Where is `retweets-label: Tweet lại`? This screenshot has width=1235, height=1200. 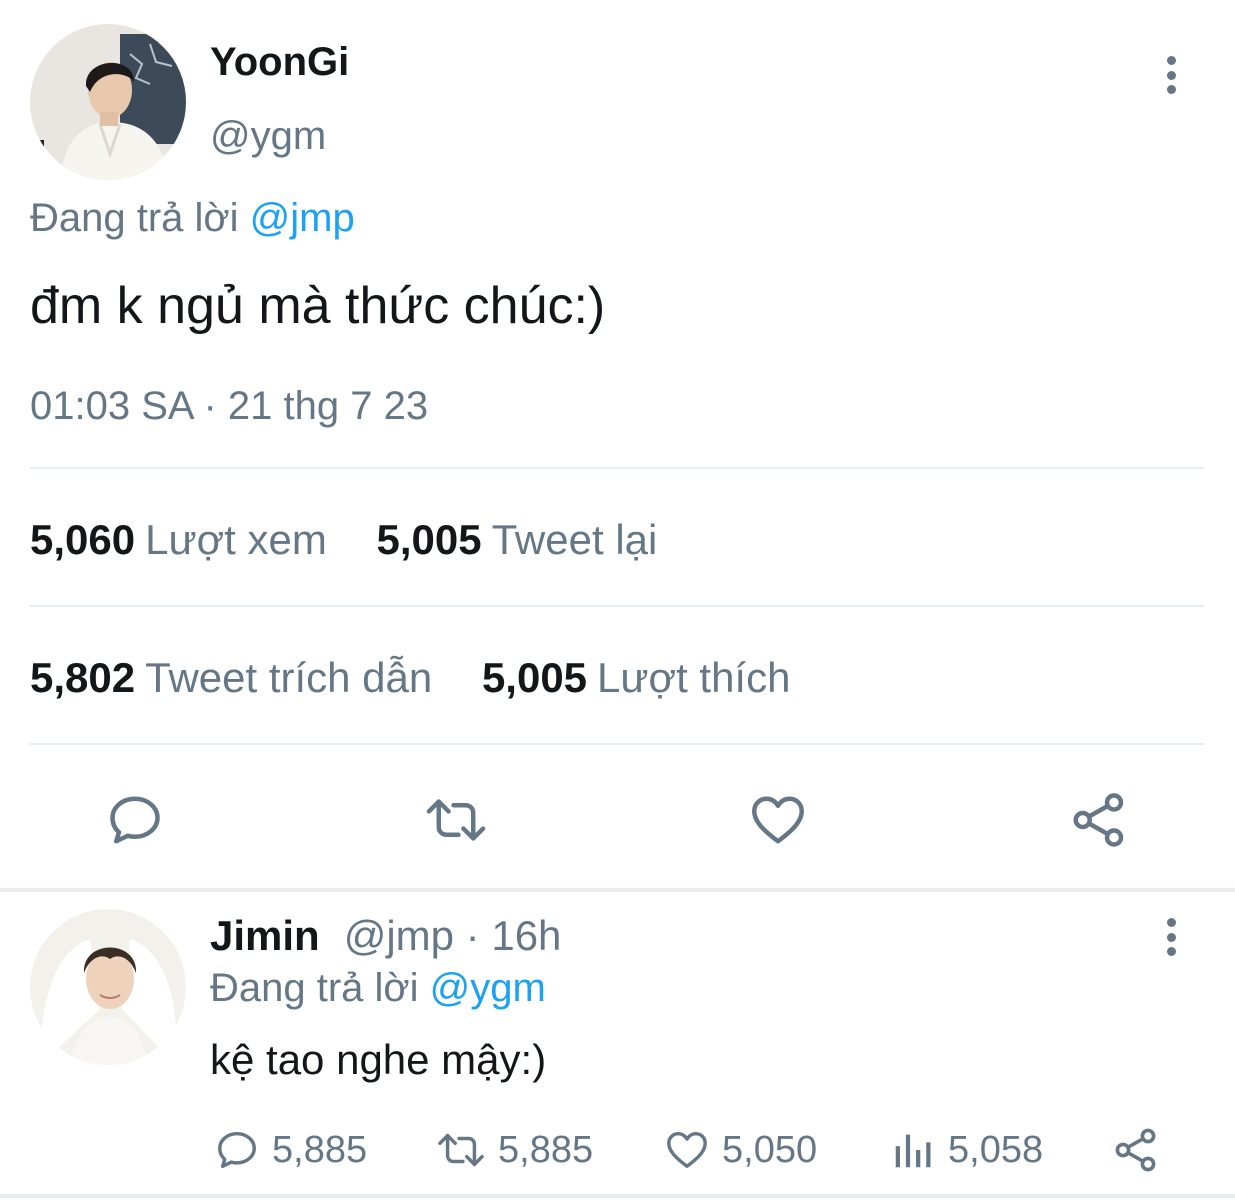 retweets-label: Tweet lại is located at coordinates (574, 539).